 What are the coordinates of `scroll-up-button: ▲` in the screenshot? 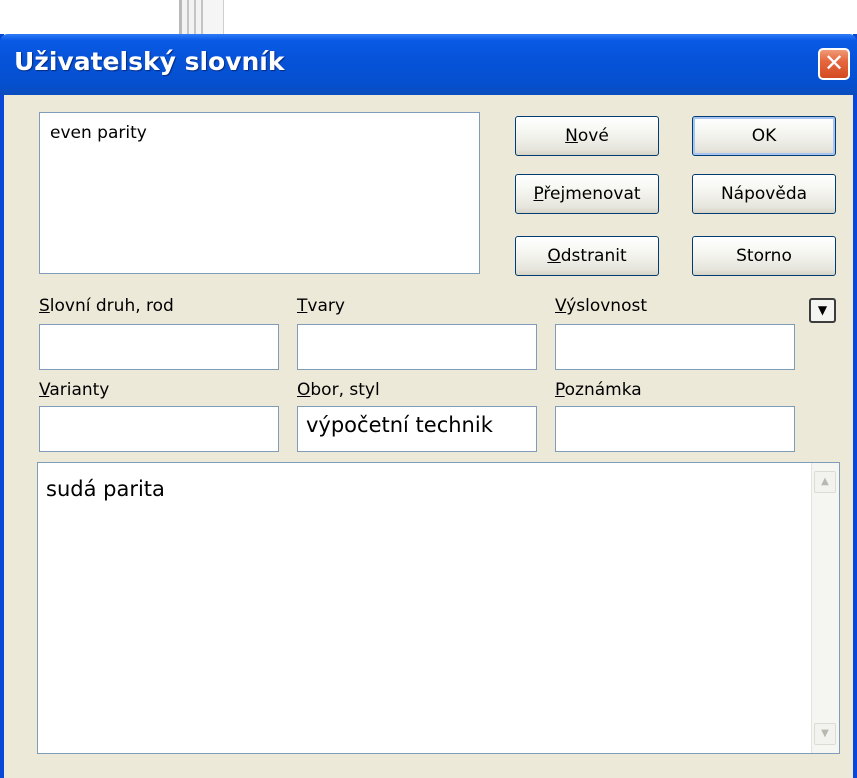 It's located at (825, 482).